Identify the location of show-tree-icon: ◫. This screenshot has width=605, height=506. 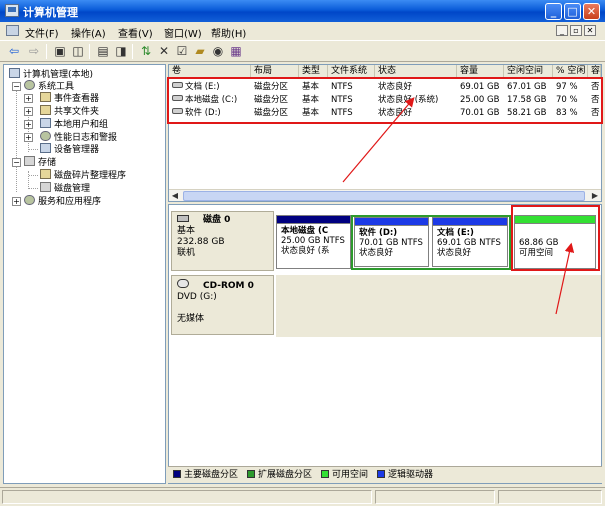
(78, 51).